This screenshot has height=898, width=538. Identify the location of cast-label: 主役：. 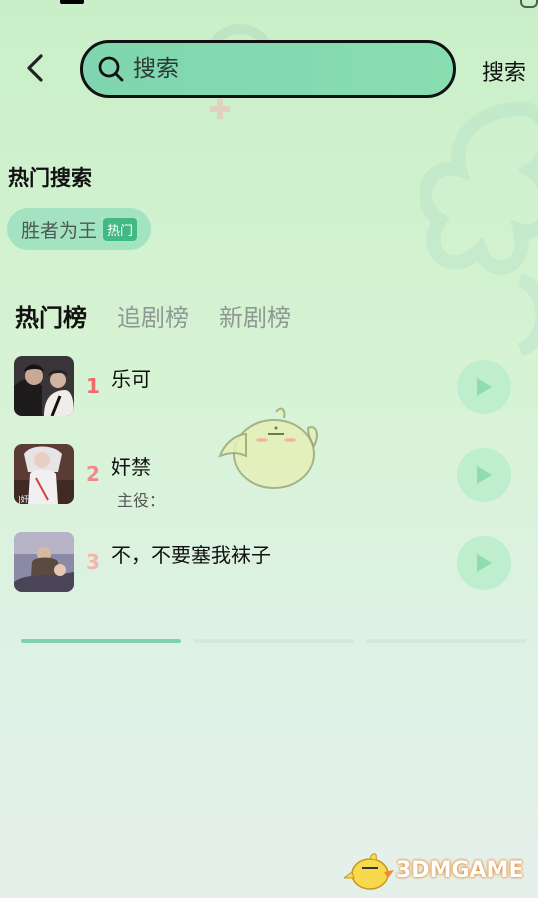
(141, 500).